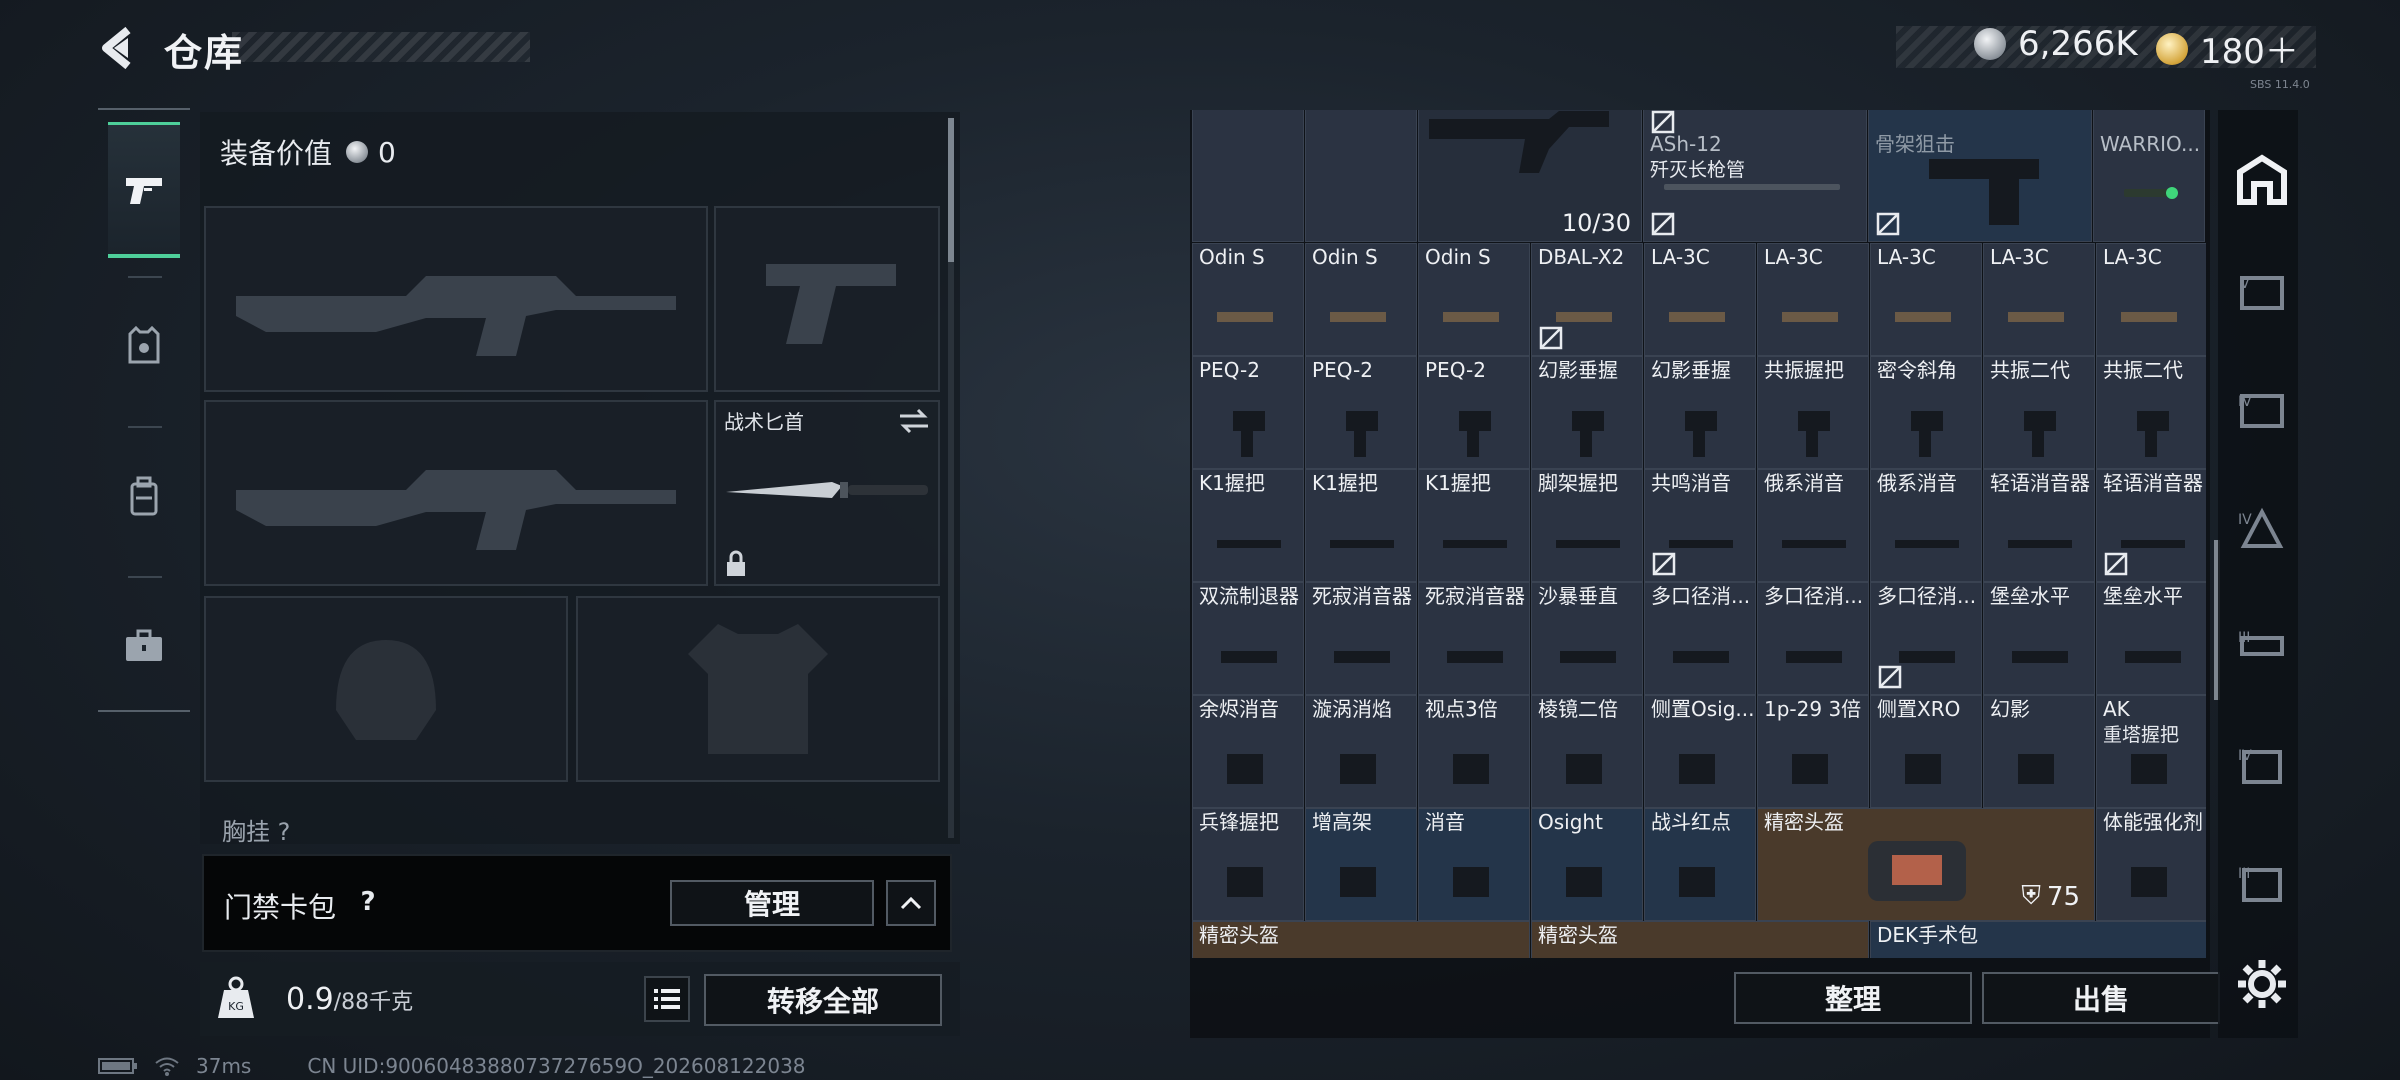  What do you see at coordinates (386, 689) in the screenshot?
I see `helmet-slot` at bounding box center [386, 689].